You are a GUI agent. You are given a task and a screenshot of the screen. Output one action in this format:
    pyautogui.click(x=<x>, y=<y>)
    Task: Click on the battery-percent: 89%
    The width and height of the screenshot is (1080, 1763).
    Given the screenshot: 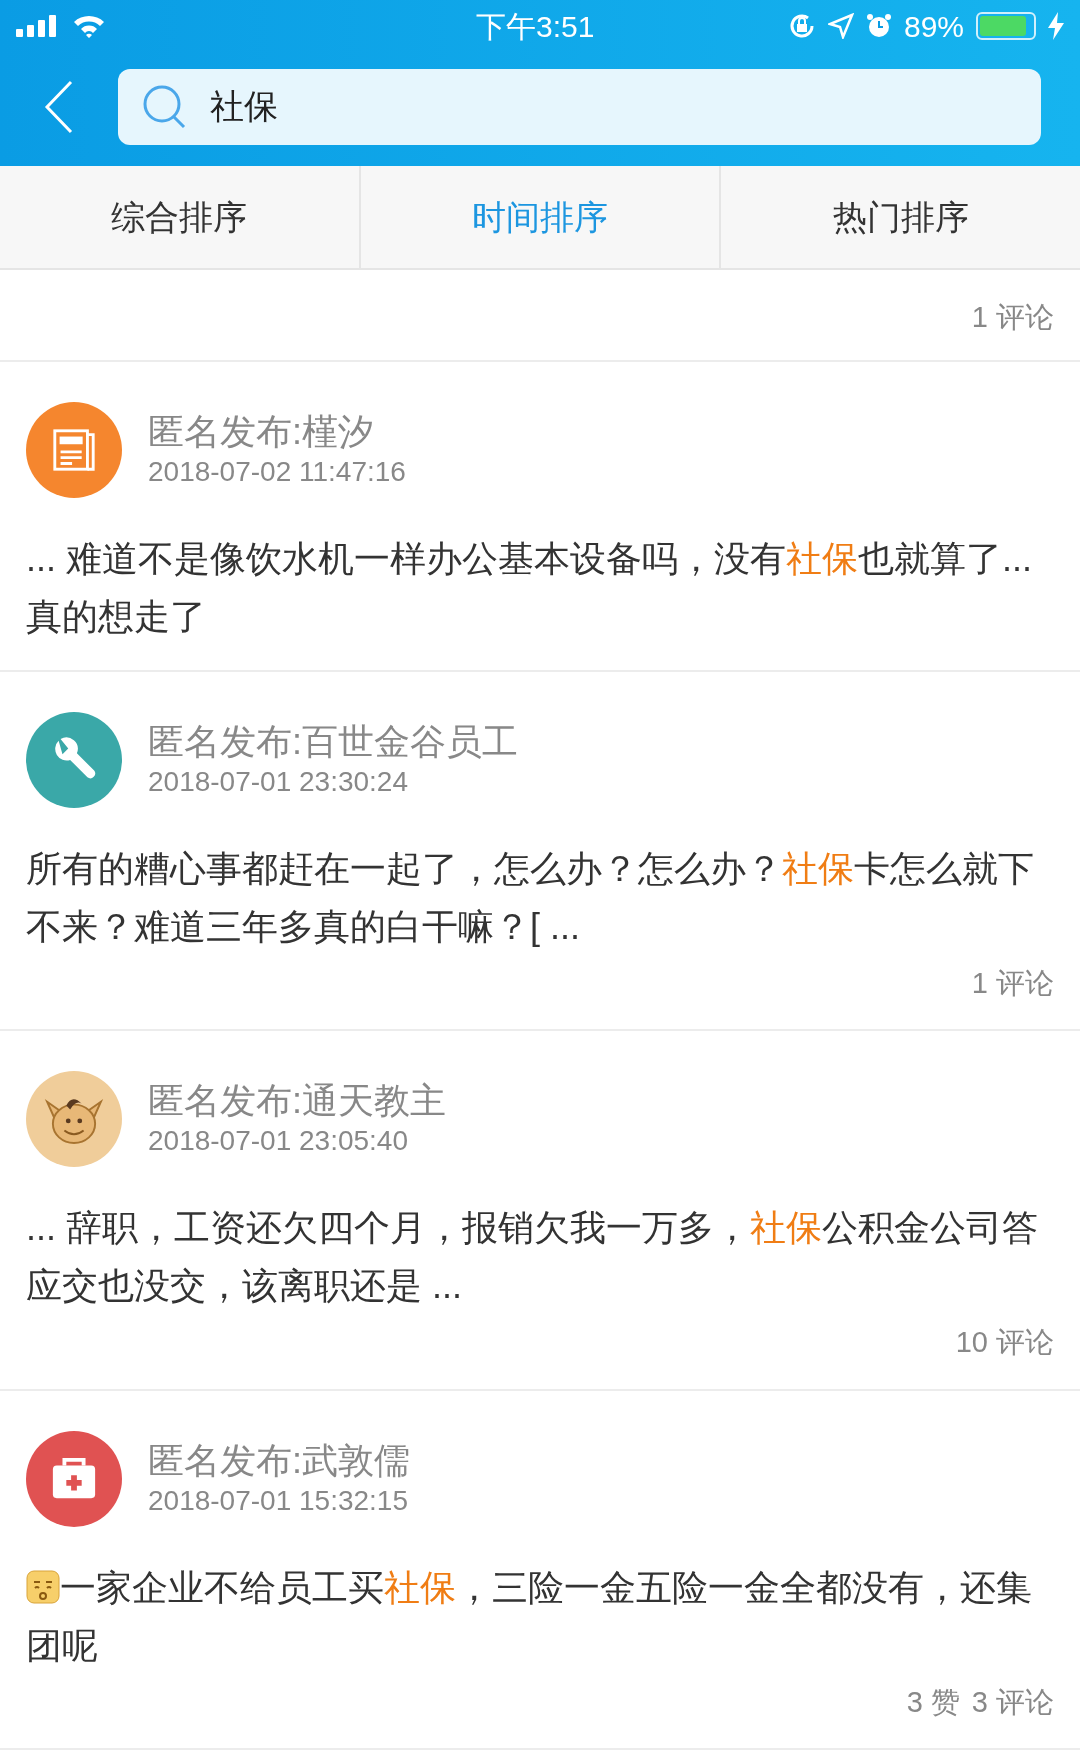 What is the action you would take?
    pyautogui.click(x=933, y=26)
    